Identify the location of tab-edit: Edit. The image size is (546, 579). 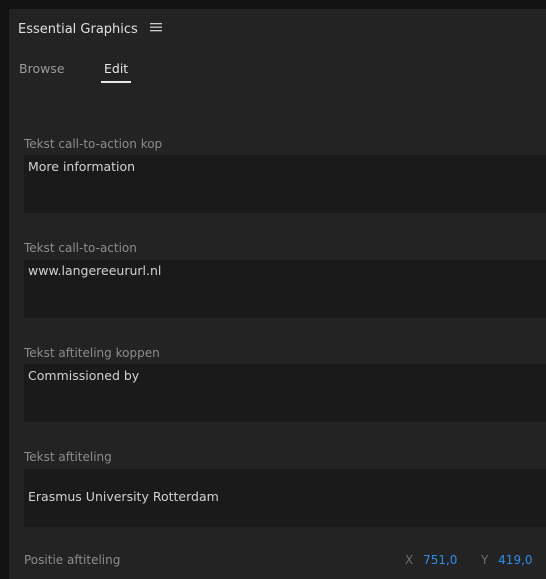
(116, 72).